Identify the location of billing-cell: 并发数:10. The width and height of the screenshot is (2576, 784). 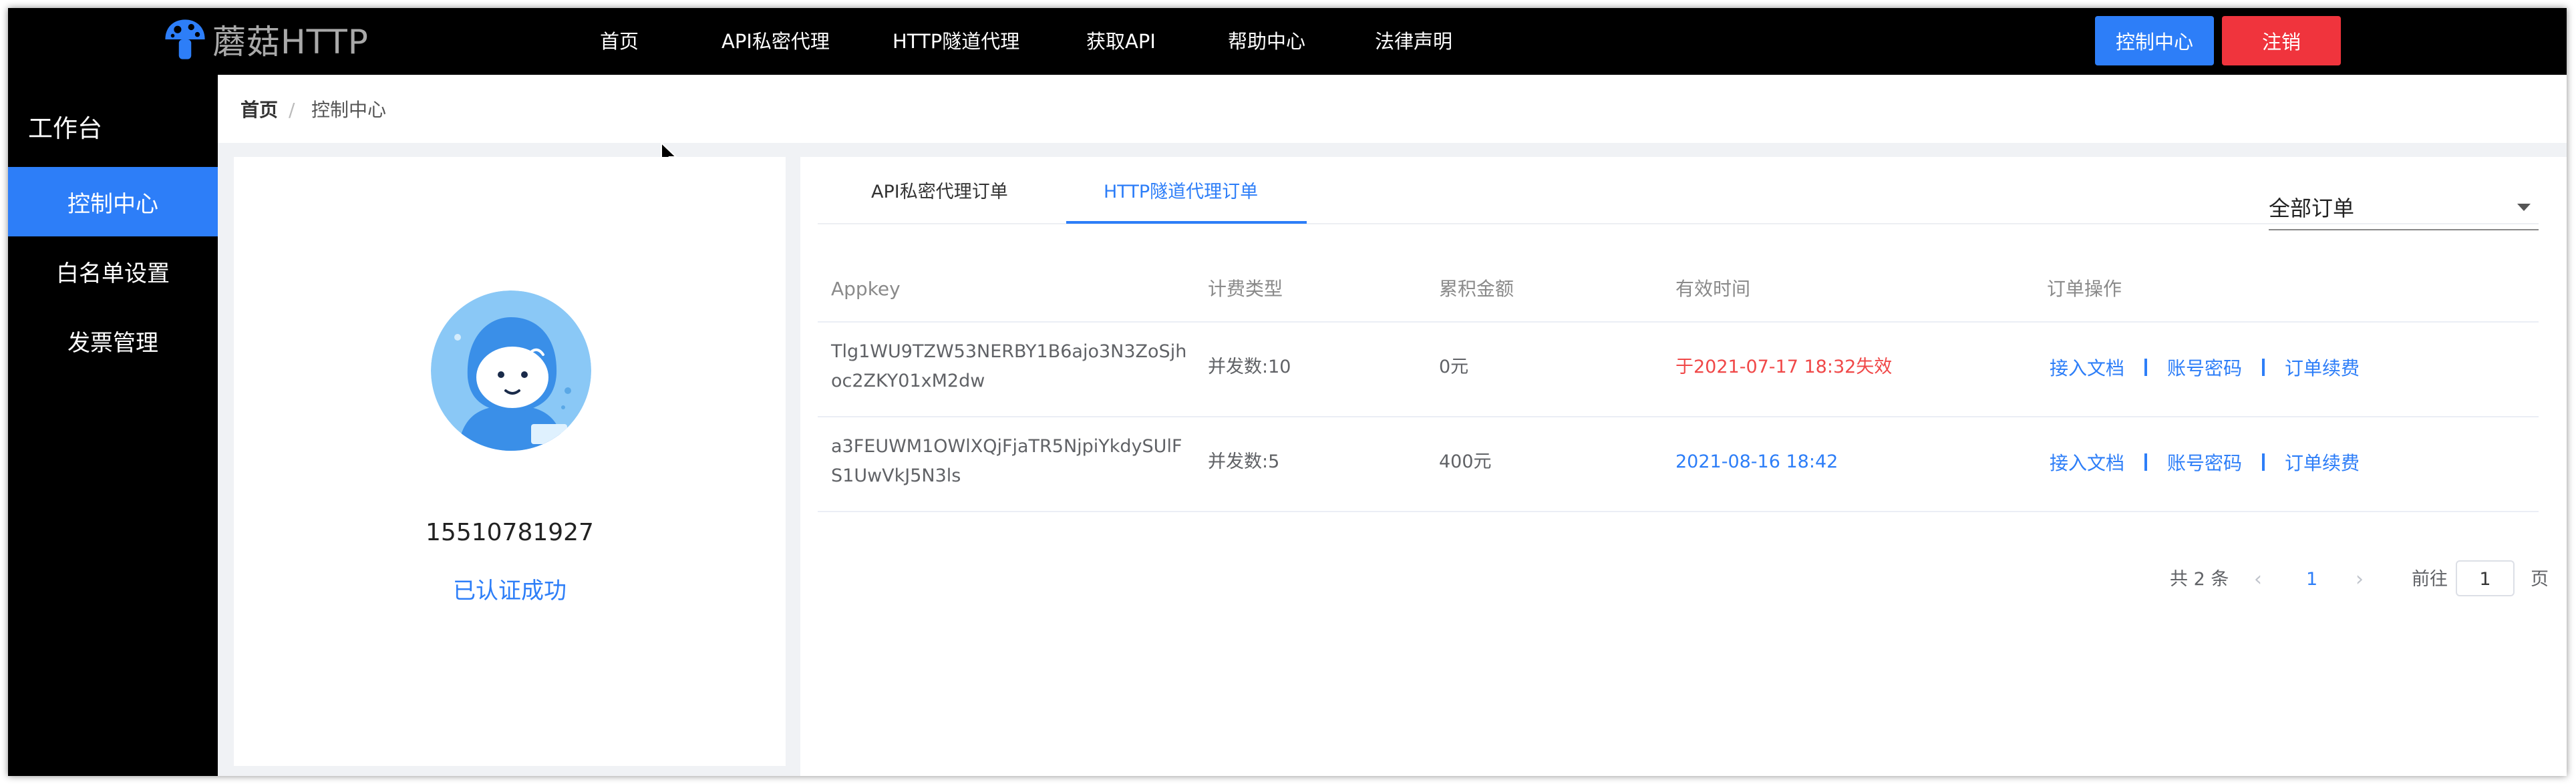
(1249, 367).